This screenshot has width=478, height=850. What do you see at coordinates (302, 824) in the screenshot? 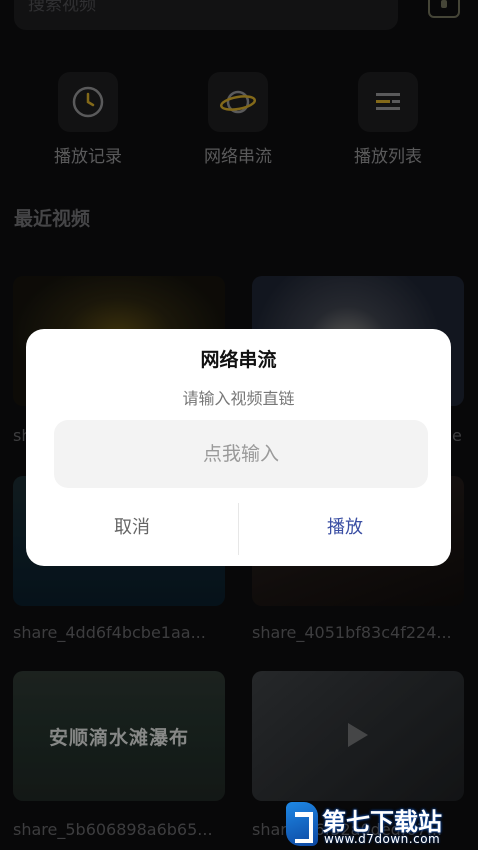
I see `watermark-logo` at bounding box center [302, 824].